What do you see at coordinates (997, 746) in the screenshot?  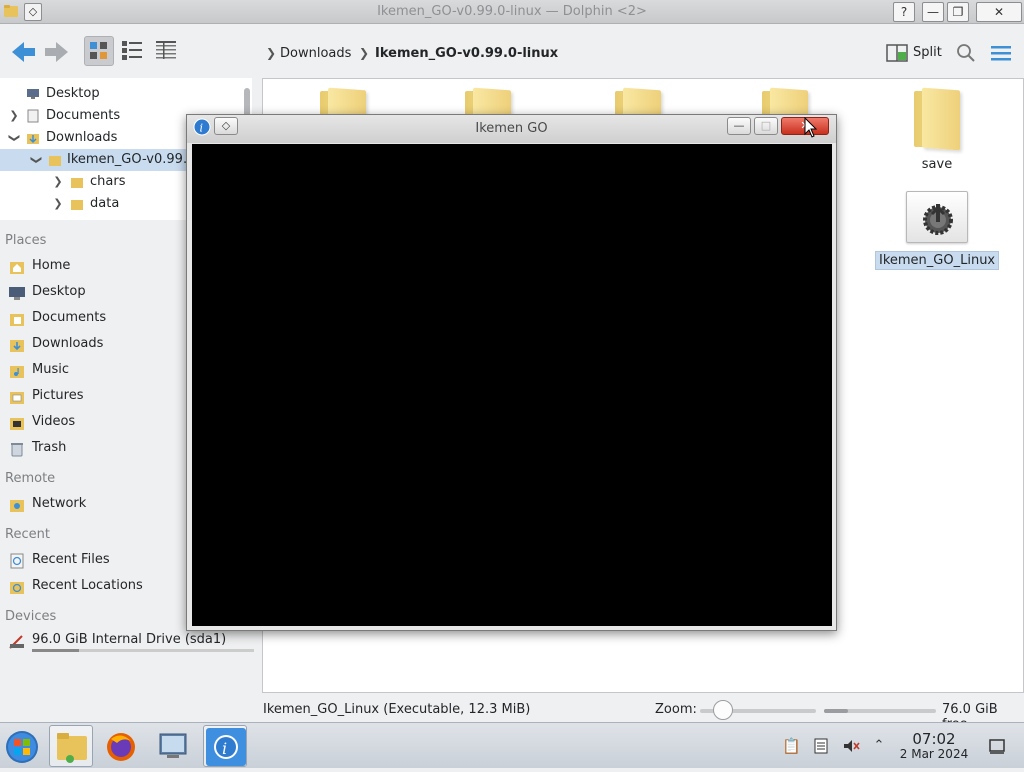 I see `show-desktop-icon` at bounding box center [997, 746].